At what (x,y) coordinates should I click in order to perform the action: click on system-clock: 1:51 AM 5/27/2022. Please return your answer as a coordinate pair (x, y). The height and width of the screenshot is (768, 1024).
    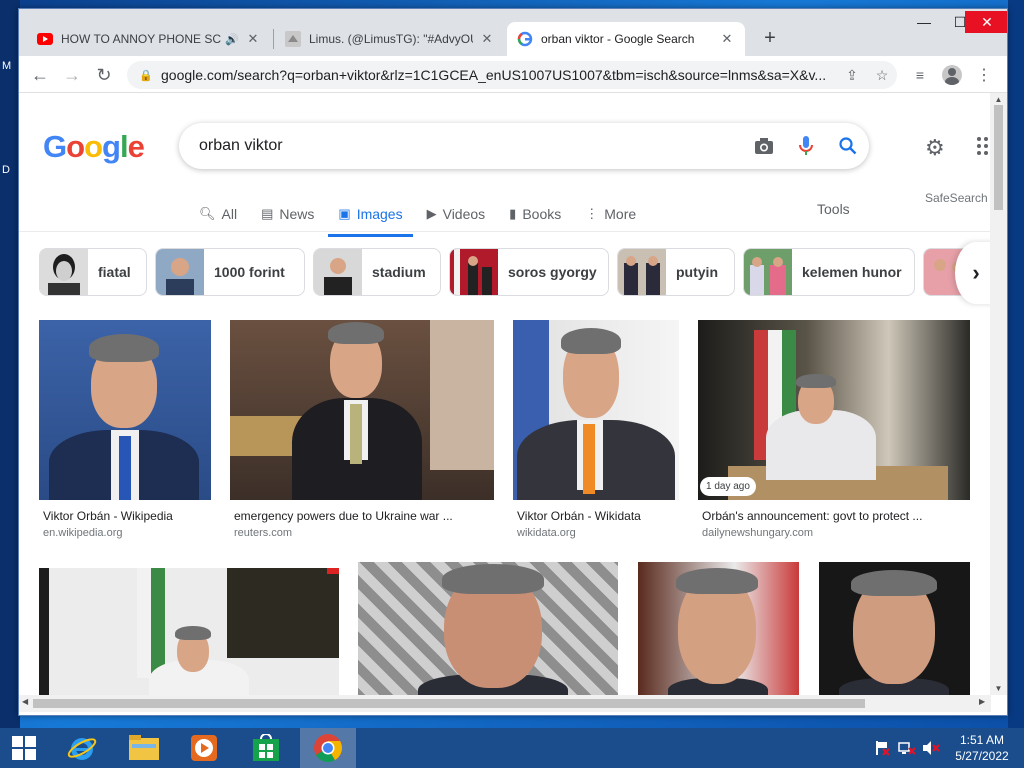
    Looking at the image, I should click on (982, 748).